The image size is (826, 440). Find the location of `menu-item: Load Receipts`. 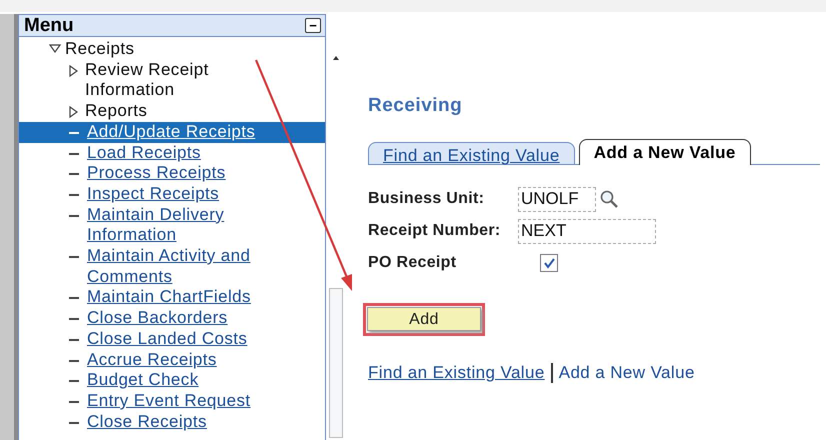

menu-item: Load Receipts is located at coordinates (172, 153).